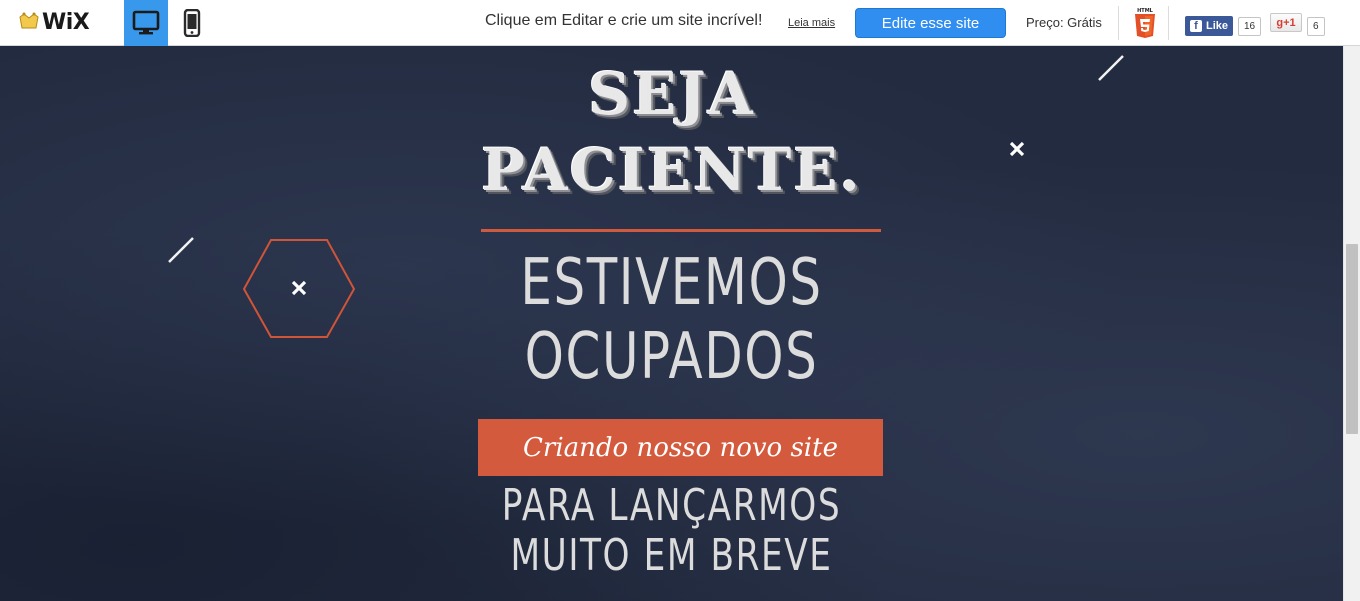  I want to click on busy-line-1: ESTIVEMOS, so click(671, 283).